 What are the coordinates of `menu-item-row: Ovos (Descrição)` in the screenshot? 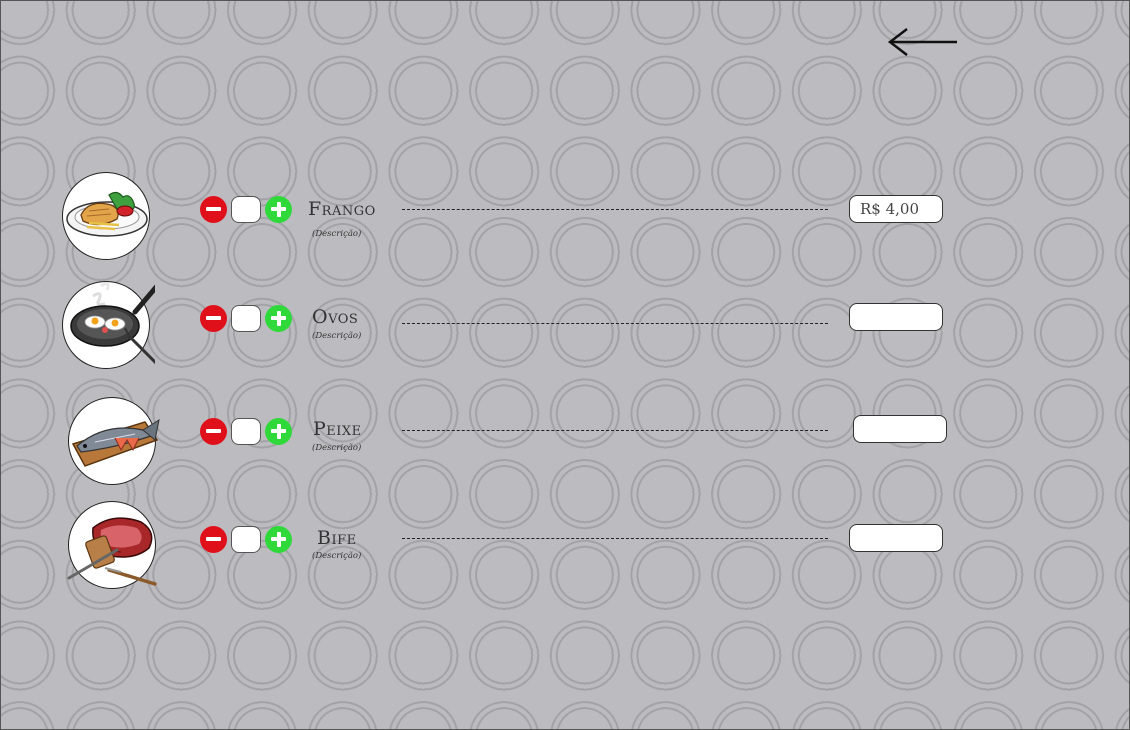 It's located at (565, 330).